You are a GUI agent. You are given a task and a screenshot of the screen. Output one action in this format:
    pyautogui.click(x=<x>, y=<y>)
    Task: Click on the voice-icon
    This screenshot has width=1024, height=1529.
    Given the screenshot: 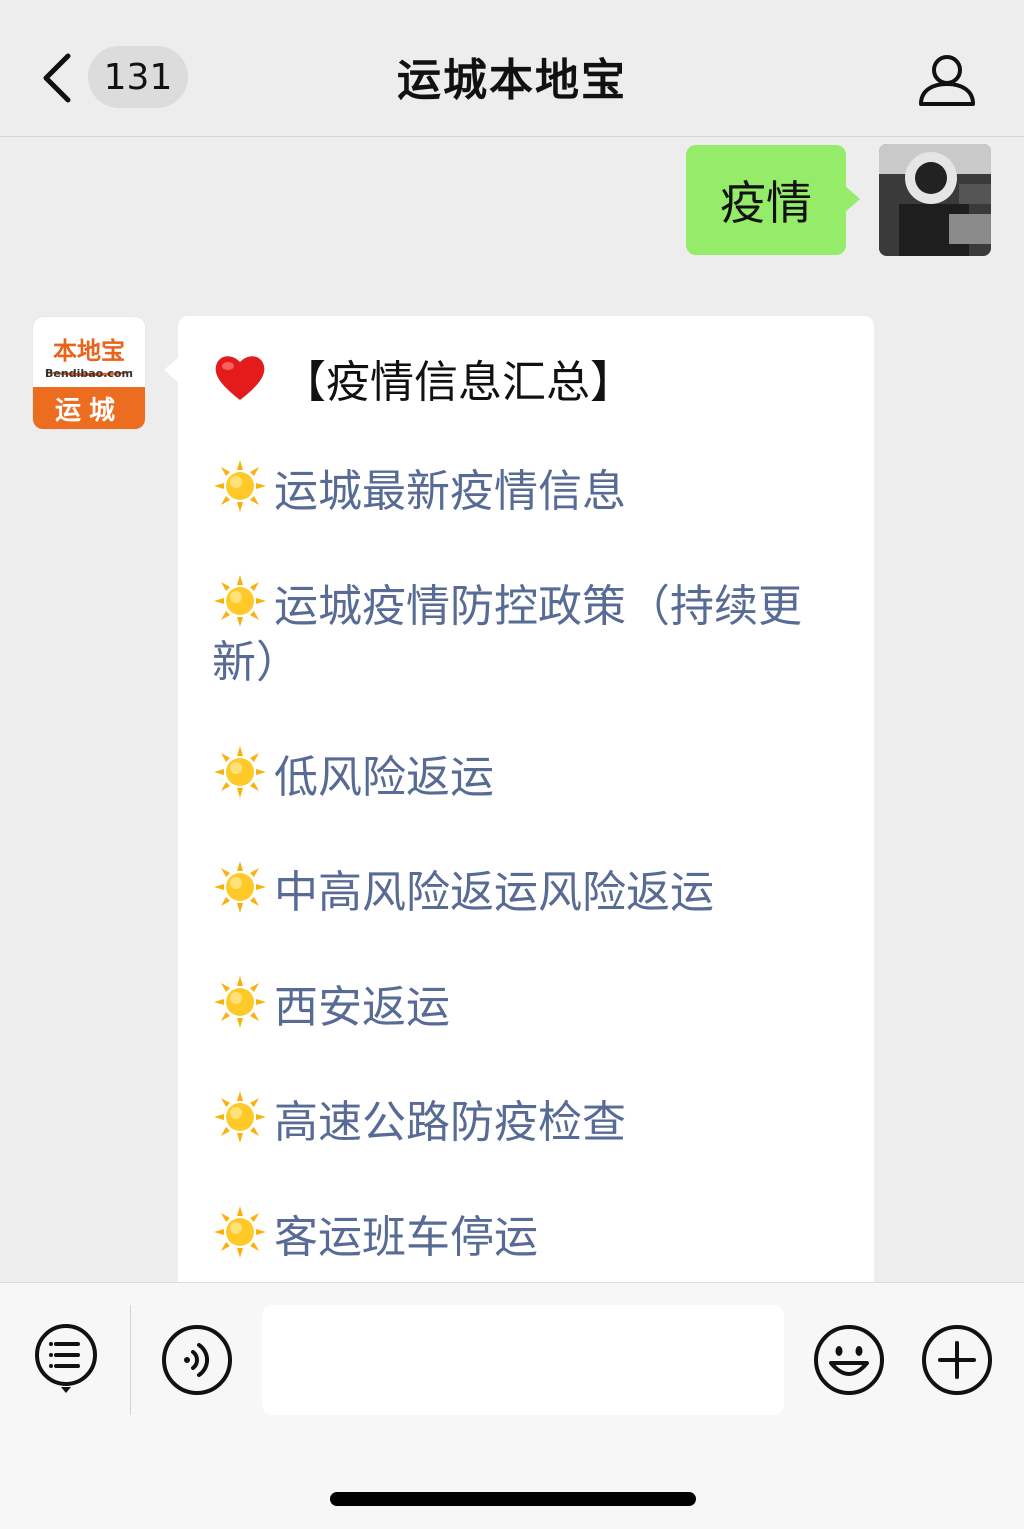 What is the action you would take?
    pyautogui.click(x=197, y=1360)
    